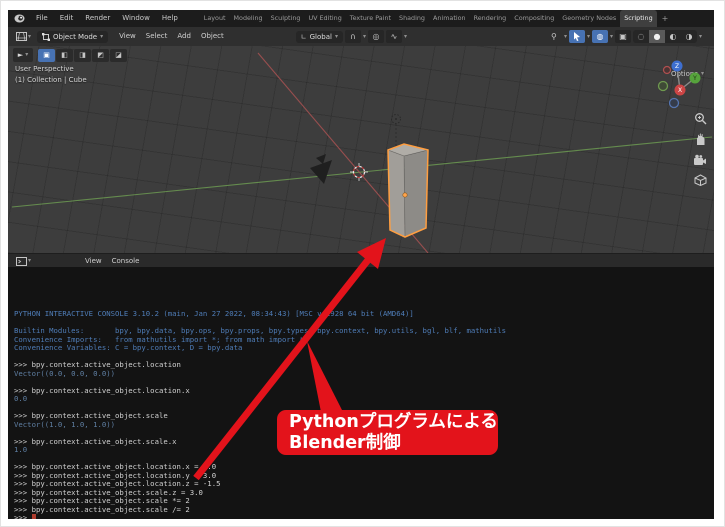  What do you see at coordinates (387, 432) in the screenshot?
I see `annotation-callout: Pythonプログラムによる Blender制御` at bounding box center [387, 432].